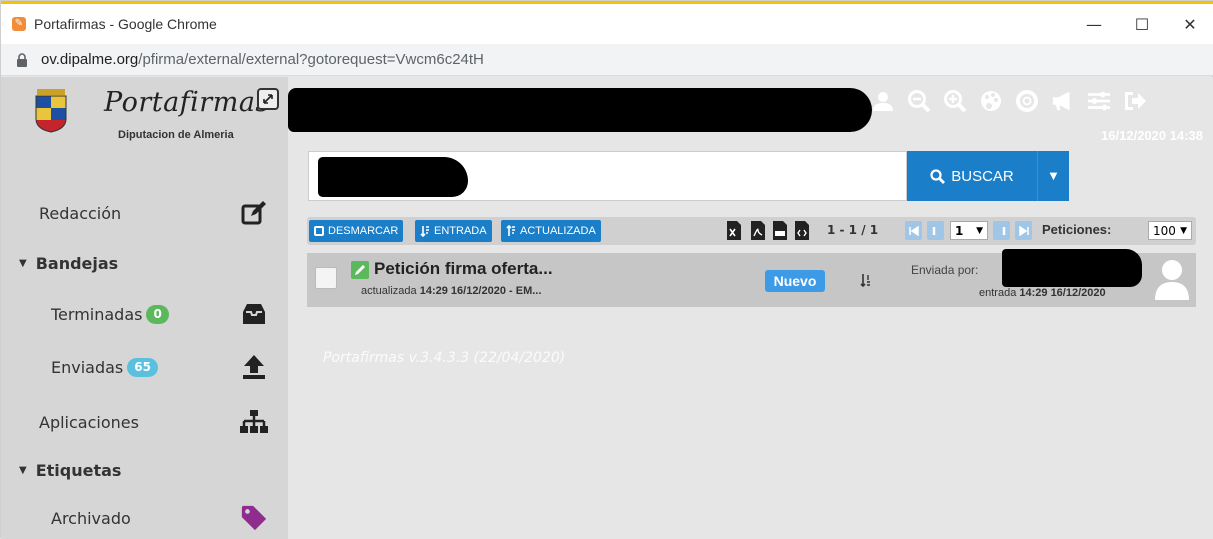 This screenshot has width=1213, height=539. What do you see at coordinates (319, 231) in the screenshot?
I see `square-icon` at bounding box center [319, 231].